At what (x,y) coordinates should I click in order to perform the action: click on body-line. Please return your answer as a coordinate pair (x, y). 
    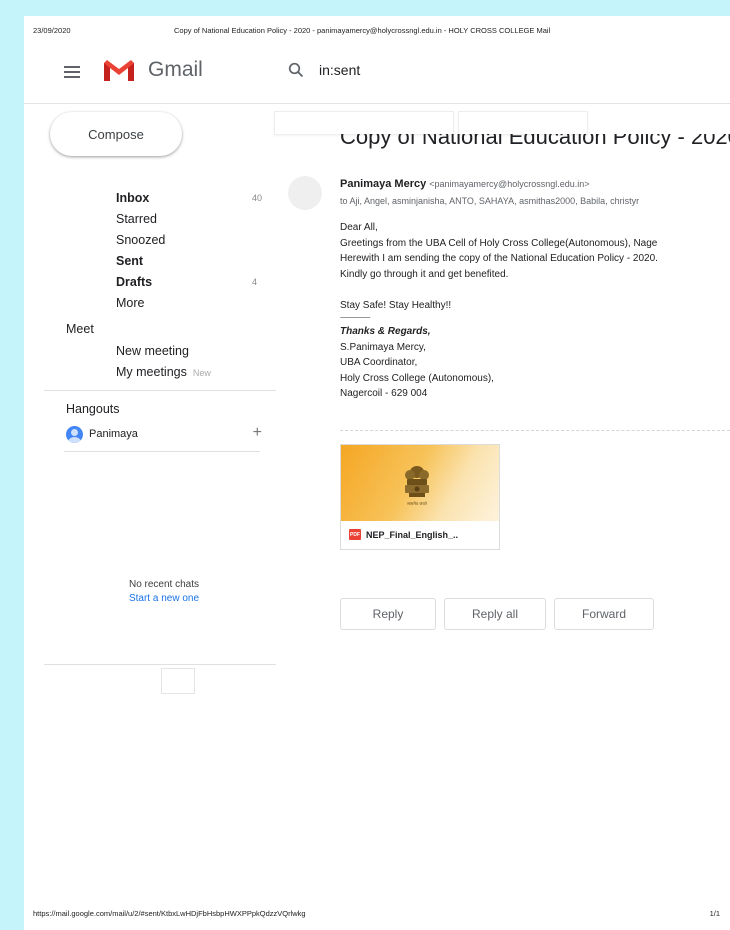
    Looking at the image, I should click on (535, 290).